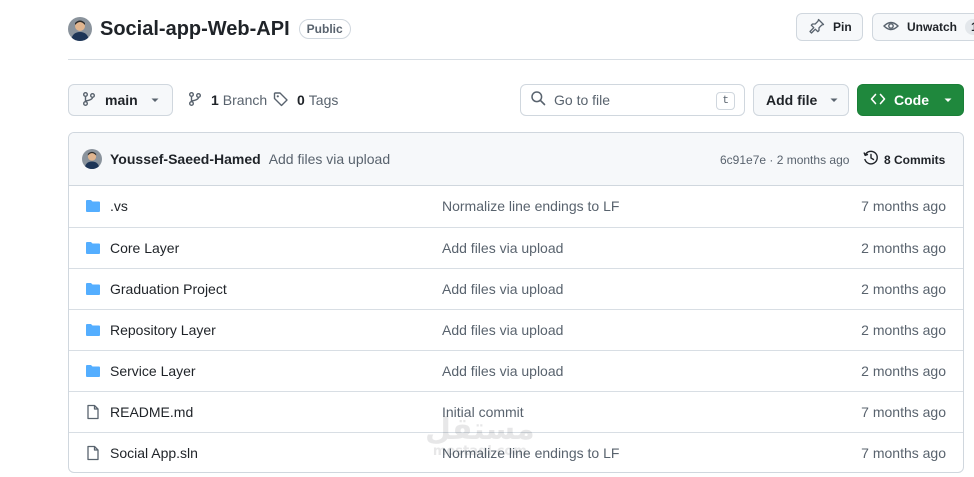  Describe the element at coordinates (281, 100) in the screenshot. I see `tag-icon` at that location.